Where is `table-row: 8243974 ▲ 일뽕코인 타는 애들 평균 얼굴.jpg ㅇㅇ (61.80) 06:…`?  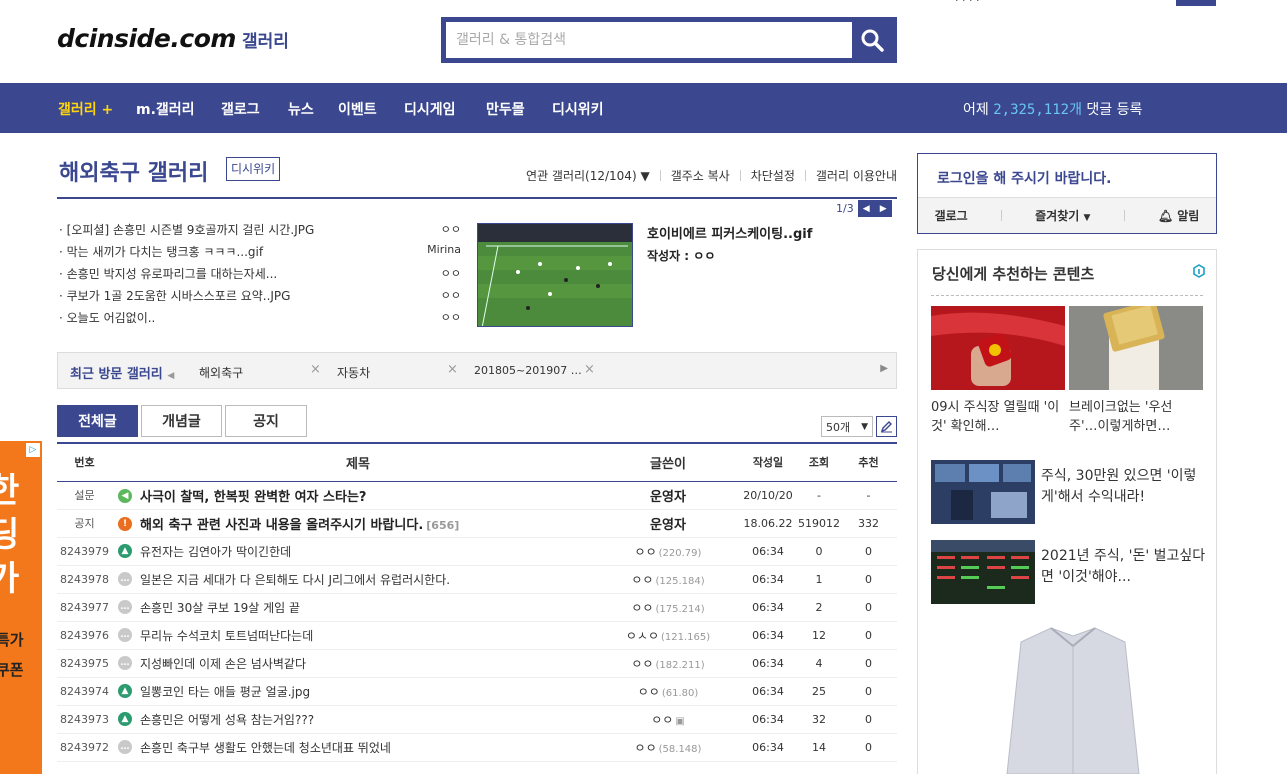 table-row: 8243974 ▲ 일뽕코인 타는 애들 평균 얼굴.jpg ㅇㅇ (61.80) 06:… is located at coordinates (477, 691).